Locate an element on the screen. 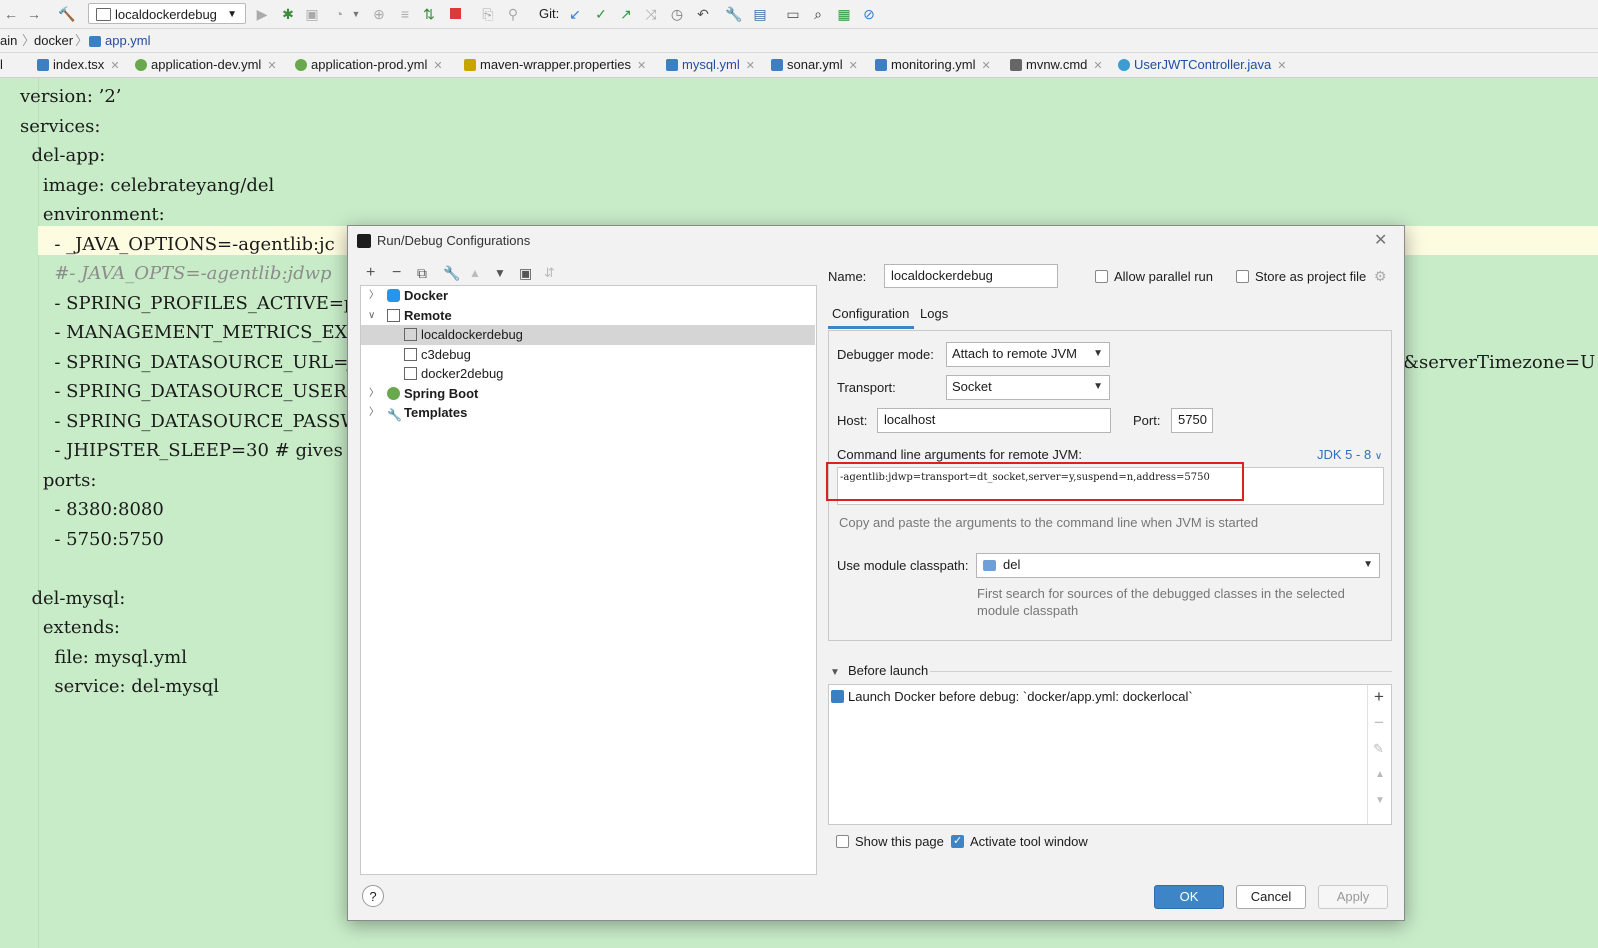 This screenshot has height=948, width=1598. list-icon: ≡ is located at coordinates (405, 14).